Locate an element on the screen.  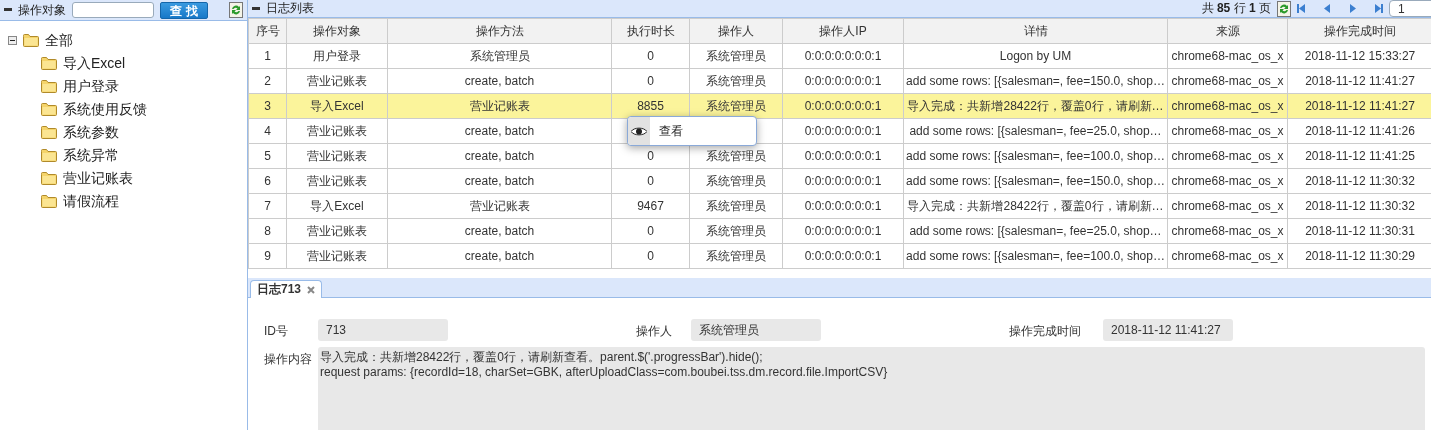
finish-time: 2018-11-12 11:41:25 is located at coordinates (1360, 156).